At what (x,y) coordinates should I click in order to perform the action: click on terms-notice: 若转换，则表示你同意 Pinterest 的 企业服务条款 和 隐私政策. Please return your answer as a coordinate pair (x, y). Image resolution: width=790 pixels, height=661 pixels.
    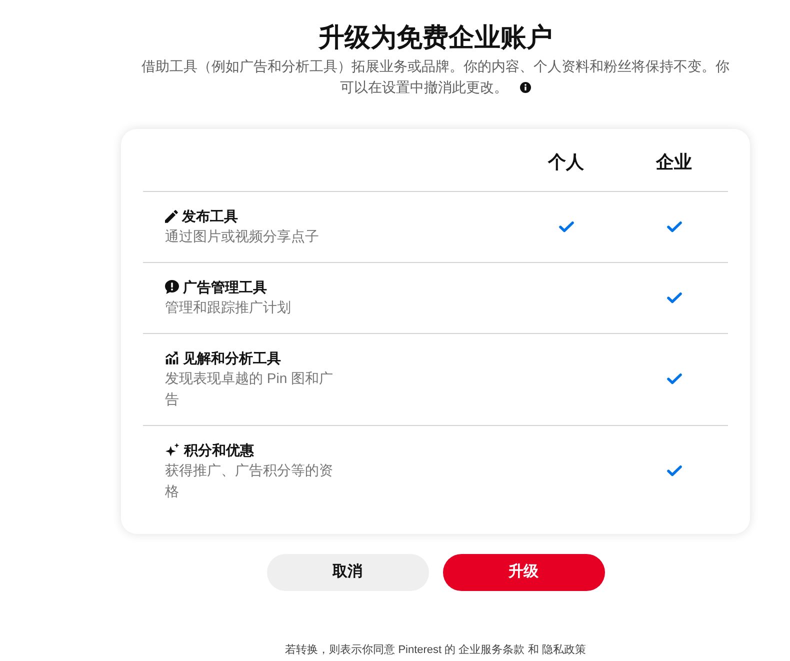
    Looking at the image, I should click on (435, 650).